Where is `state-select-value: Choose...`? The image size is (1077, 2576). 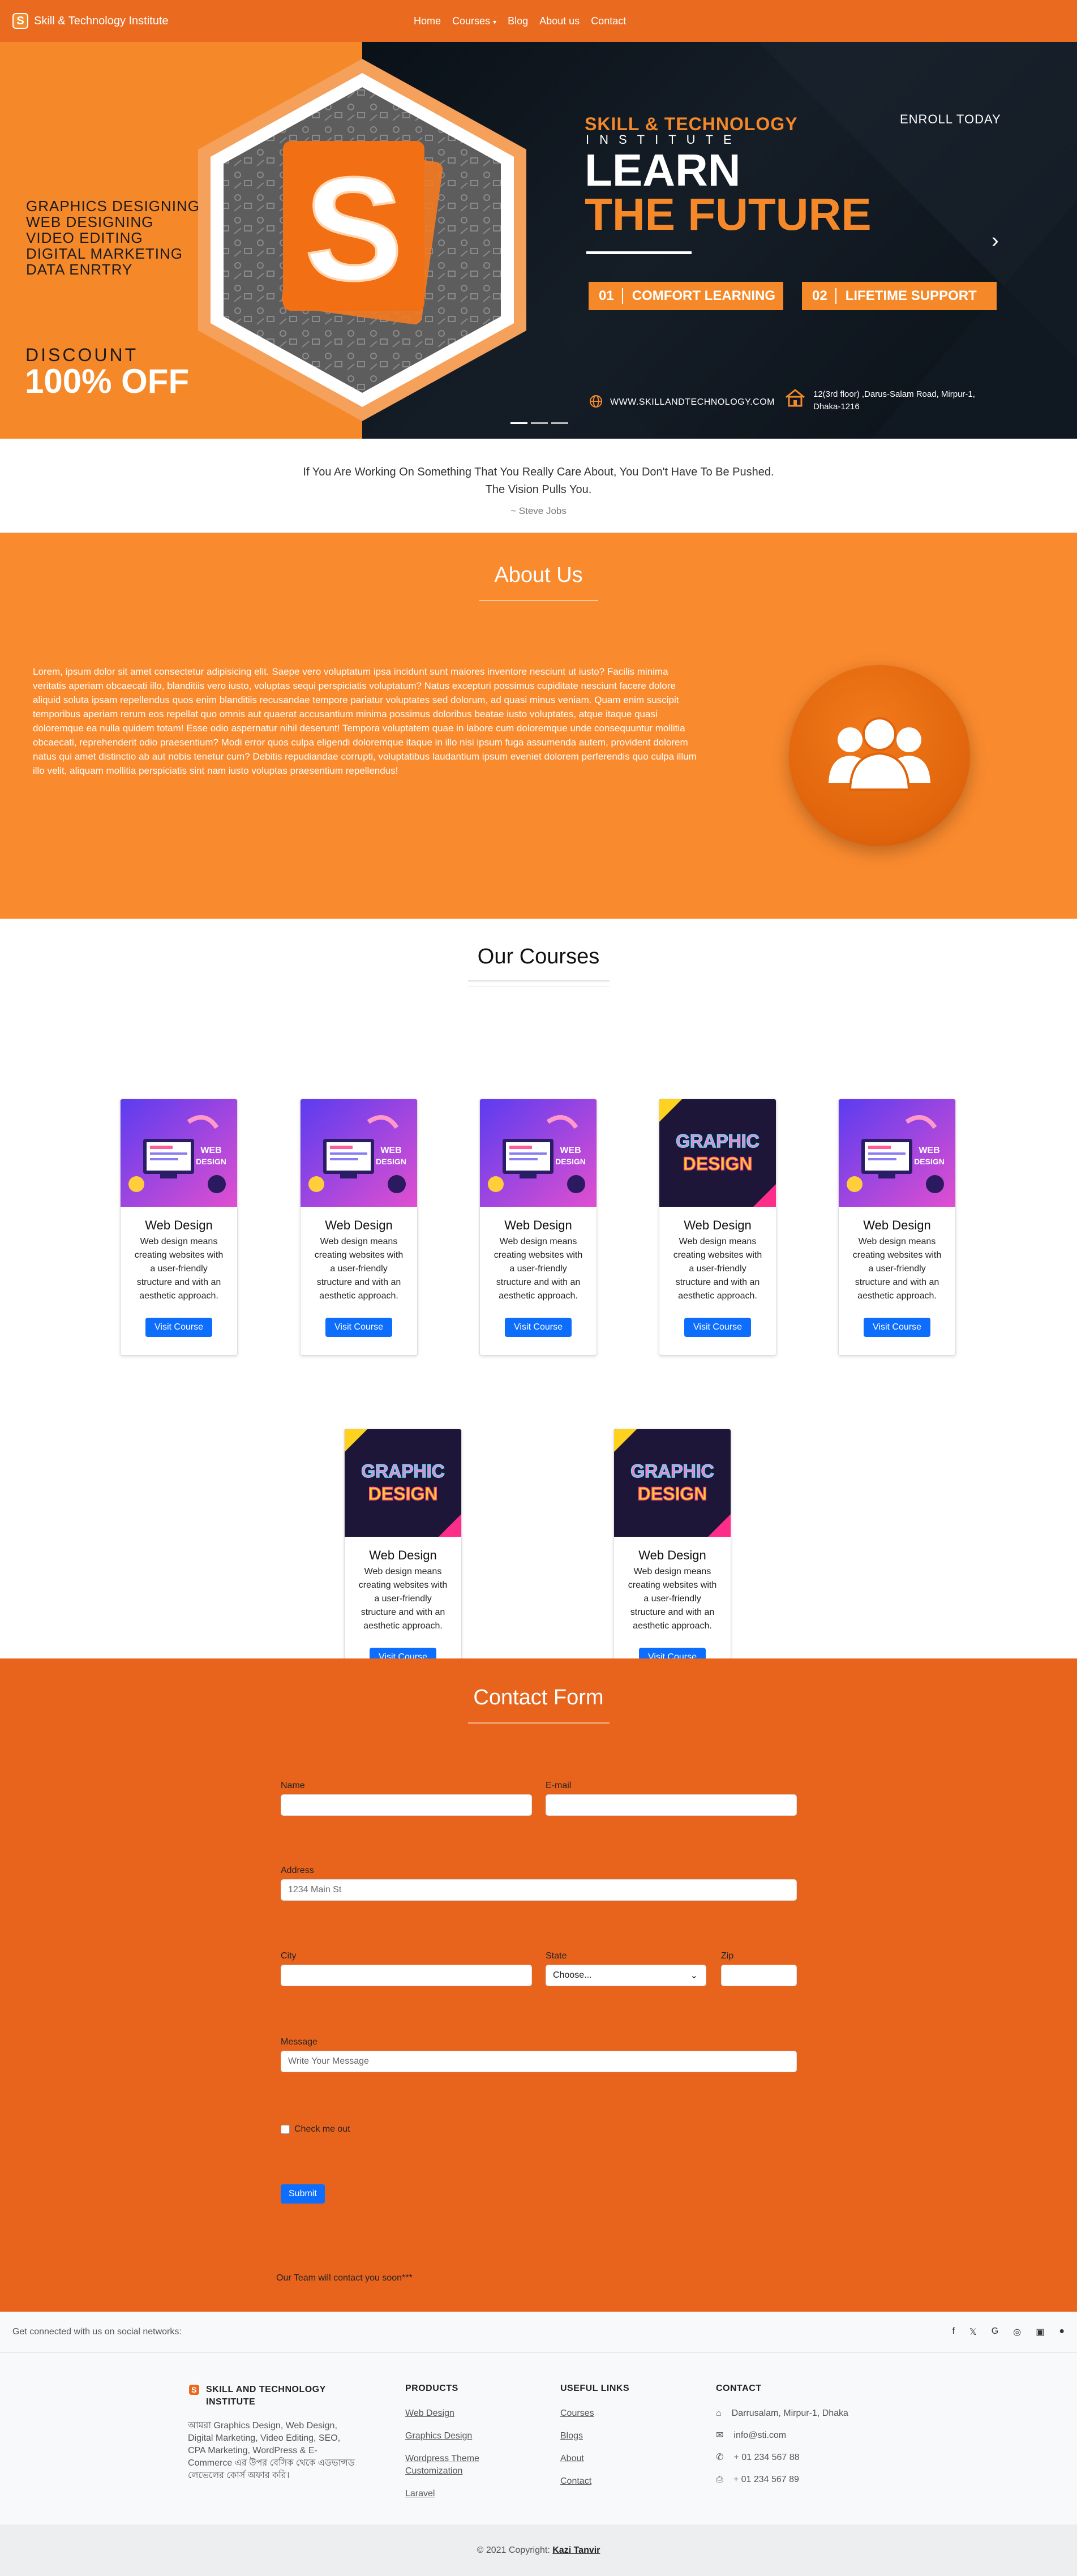
state-select-value: Choose... is located at coordinates (572, 1975).